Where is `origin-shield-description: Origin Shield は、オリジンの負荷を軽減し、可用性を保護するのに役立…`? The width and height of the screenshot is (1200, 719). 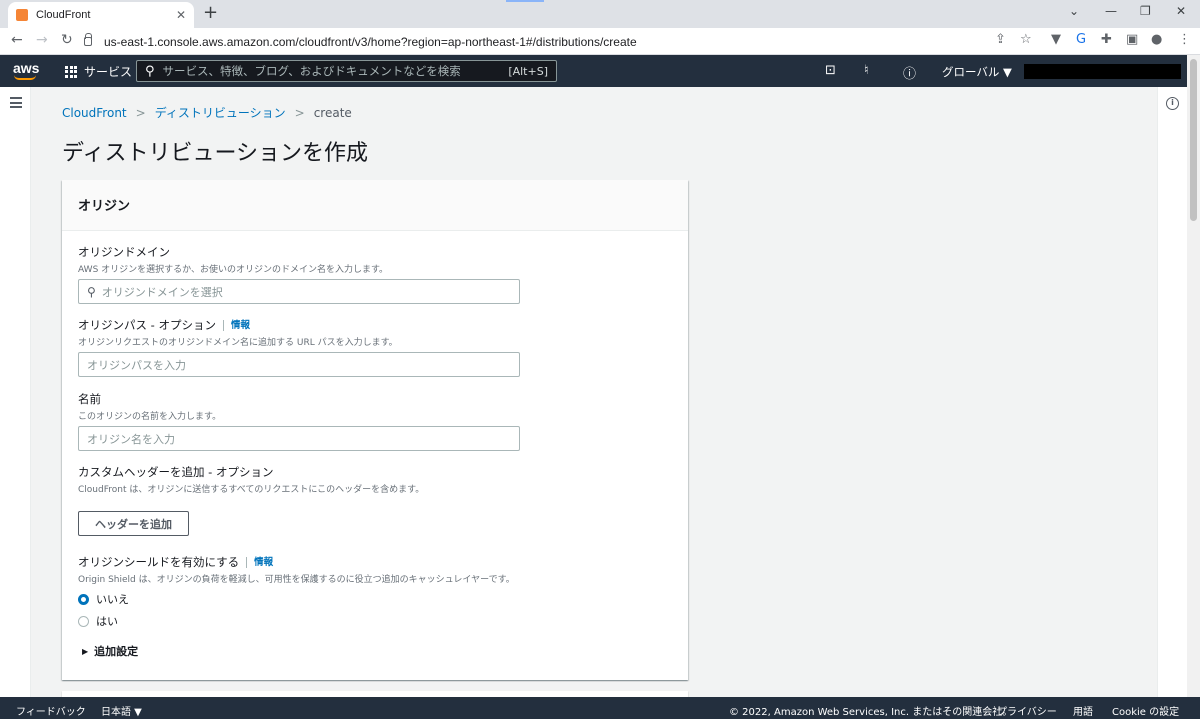
origin-shield-description: Origin Shield は、オリジンの負荷を軽減し、可用性を保護するのに役立… is located at coordinates (296, 580).